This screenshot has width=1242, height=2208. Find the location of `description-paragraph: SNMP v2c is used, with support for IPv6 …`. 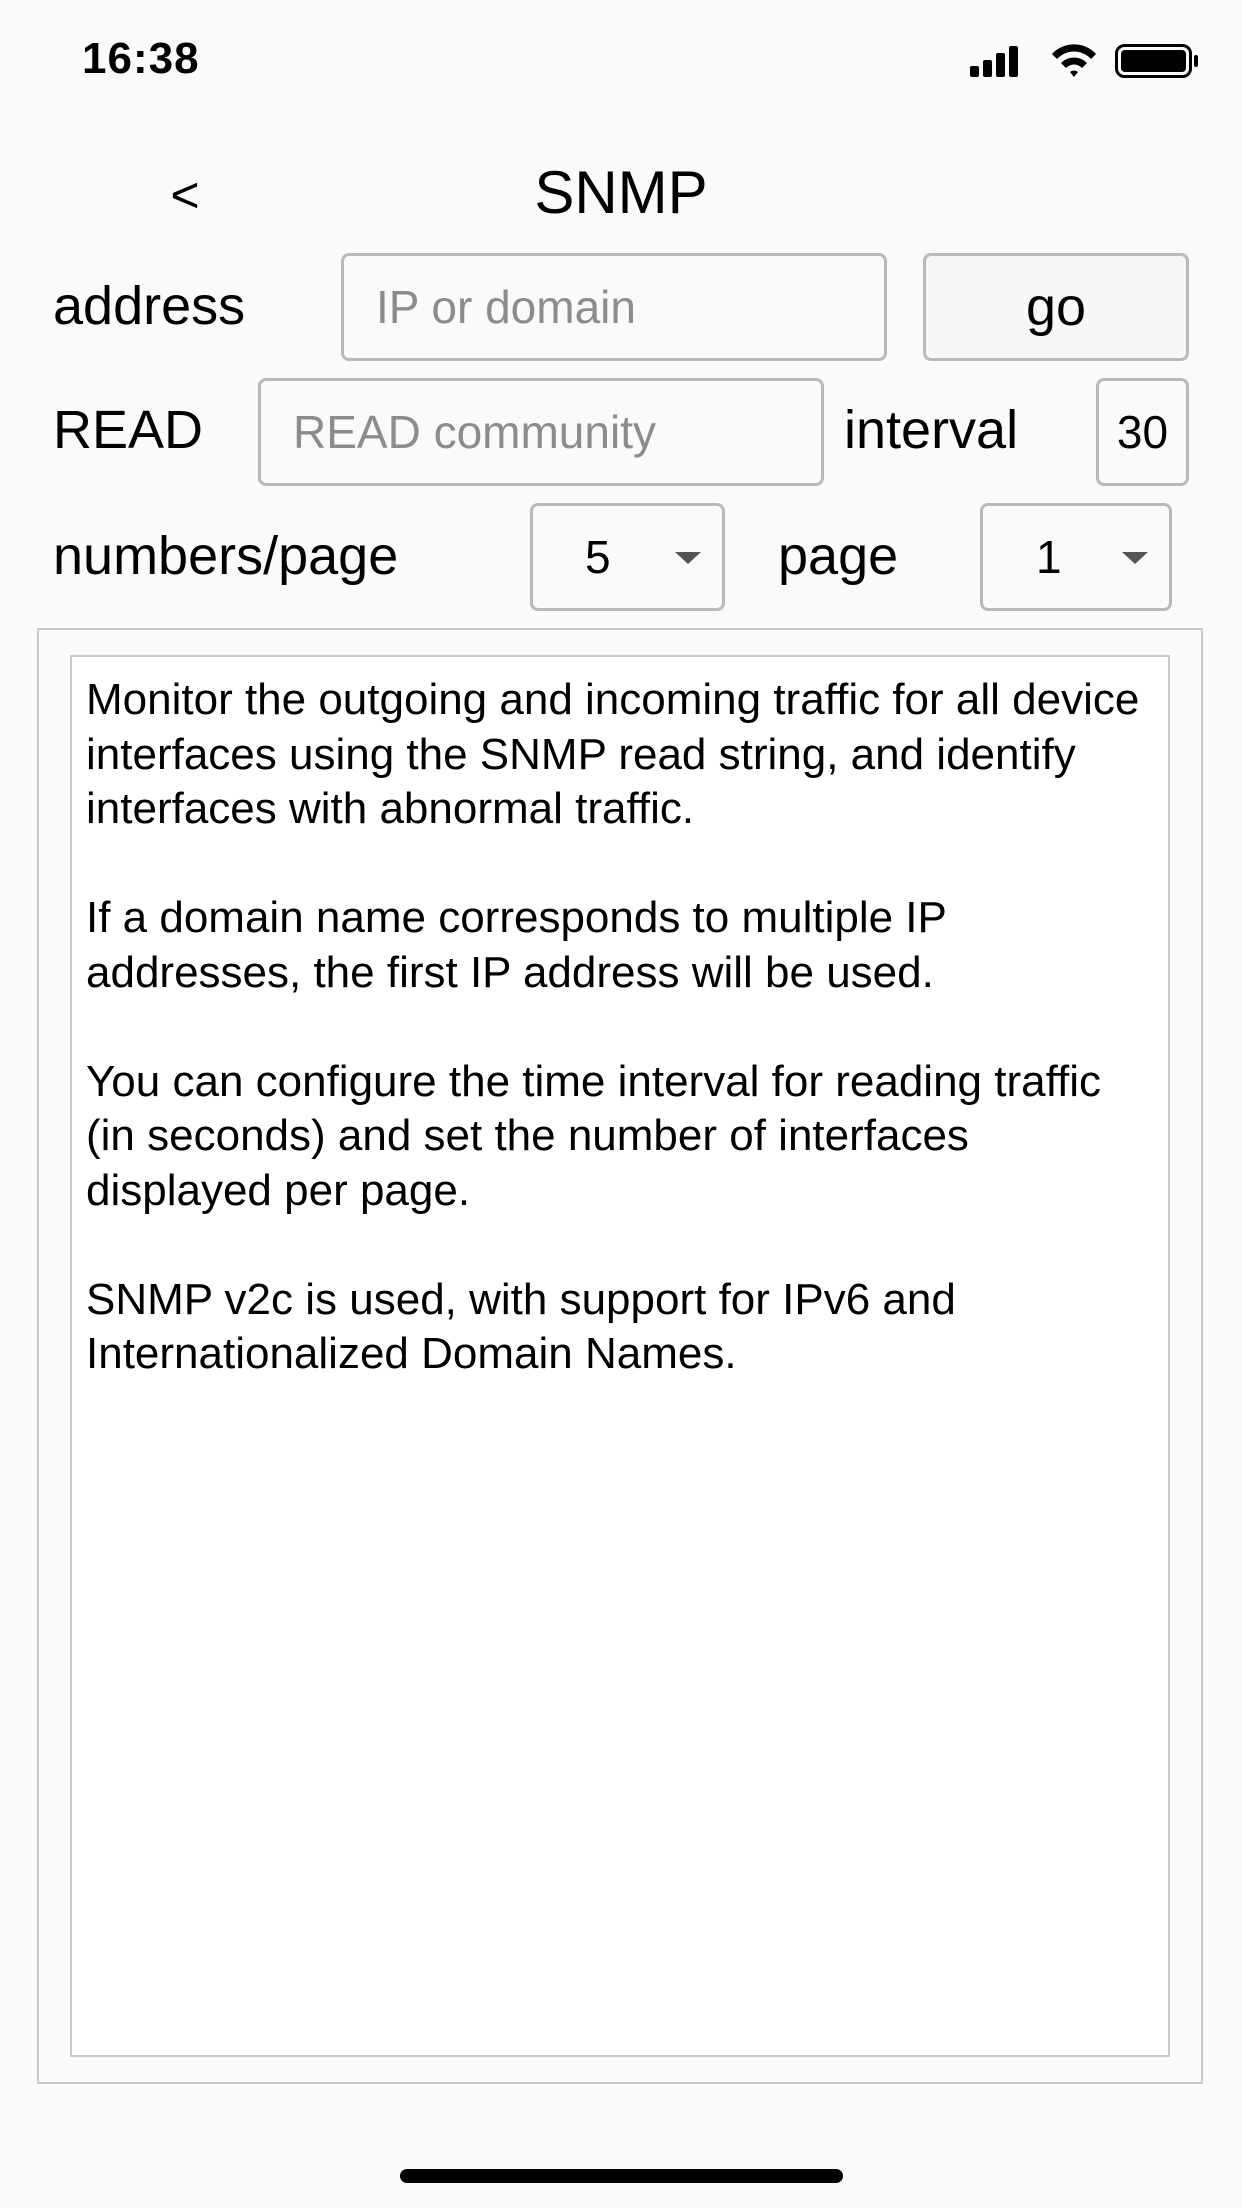

description-paragraph: SNMP v2c is used, with support for IPv6 … is located at coordinates (521, 1326).